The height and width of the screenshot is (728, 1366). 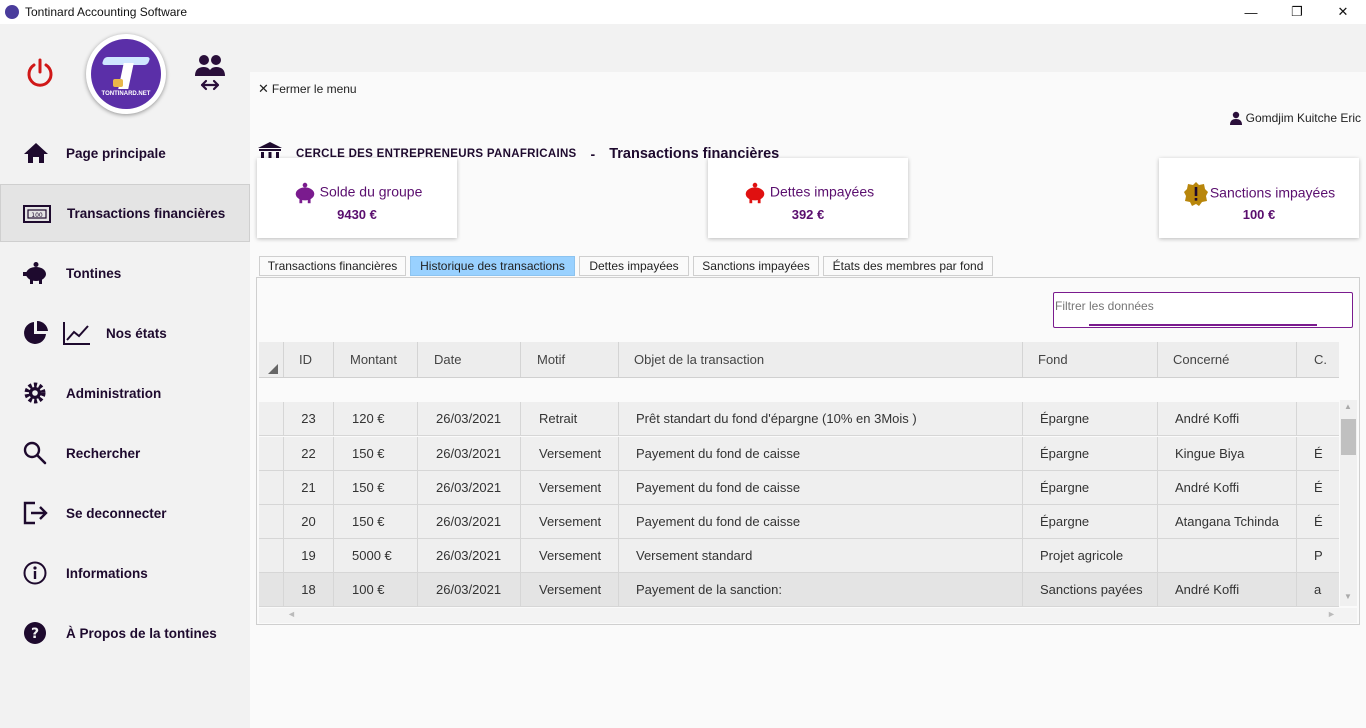 What do you see at coordinates (1317, 418) in the screenshot?
I see `cell-c` at bounding box center [1317, 418].